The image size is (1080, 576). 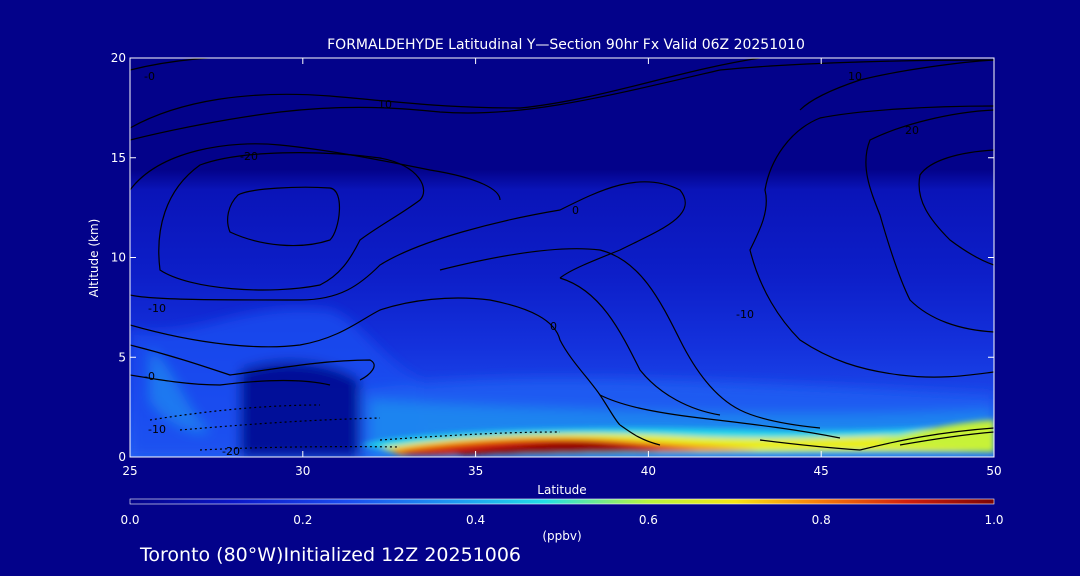 What do you see at coordinates (821, 471) in the screenshot?
I see `x-tick-label: 45` at bounding box center [821, 471].